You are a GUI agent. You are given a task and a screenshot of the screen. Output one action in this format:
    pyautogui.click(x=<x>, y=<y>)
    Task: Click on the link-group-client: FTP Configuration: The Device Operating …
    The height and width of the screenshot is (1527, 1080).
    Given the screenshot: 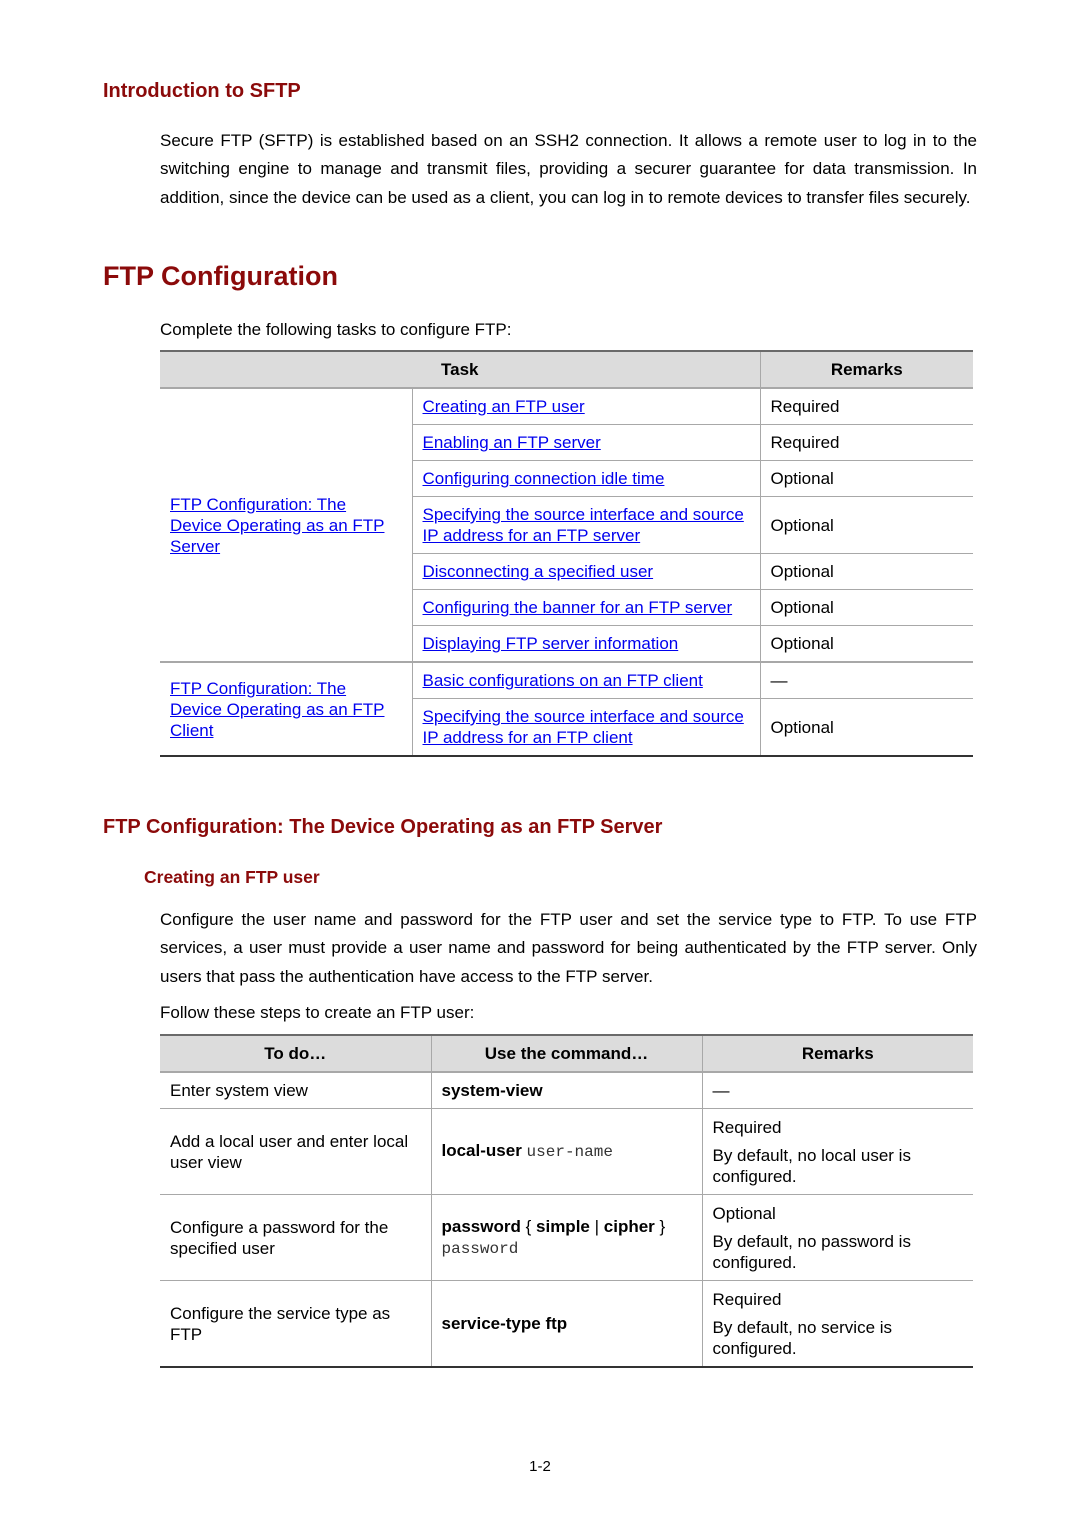 What is the action you would take?
    pyautogui.click(x=277, y=709)
    